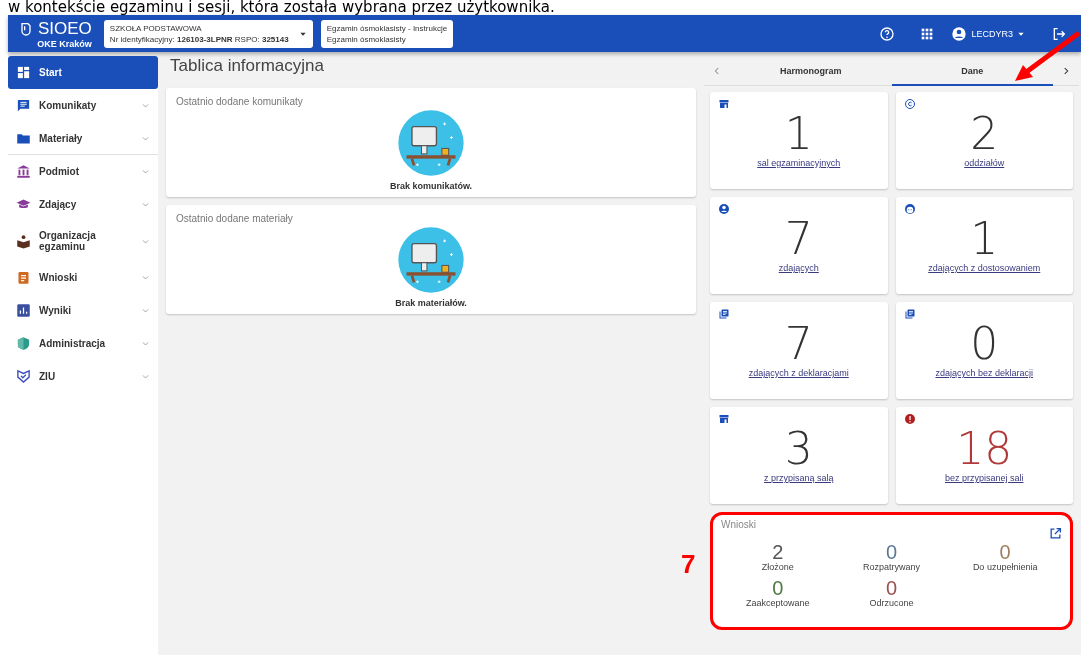 The height and width of the screenshot is (655, 1081). Describe the element at coordinates (798, 449) in the screenshot. I see `stat-value: 3` at that location.